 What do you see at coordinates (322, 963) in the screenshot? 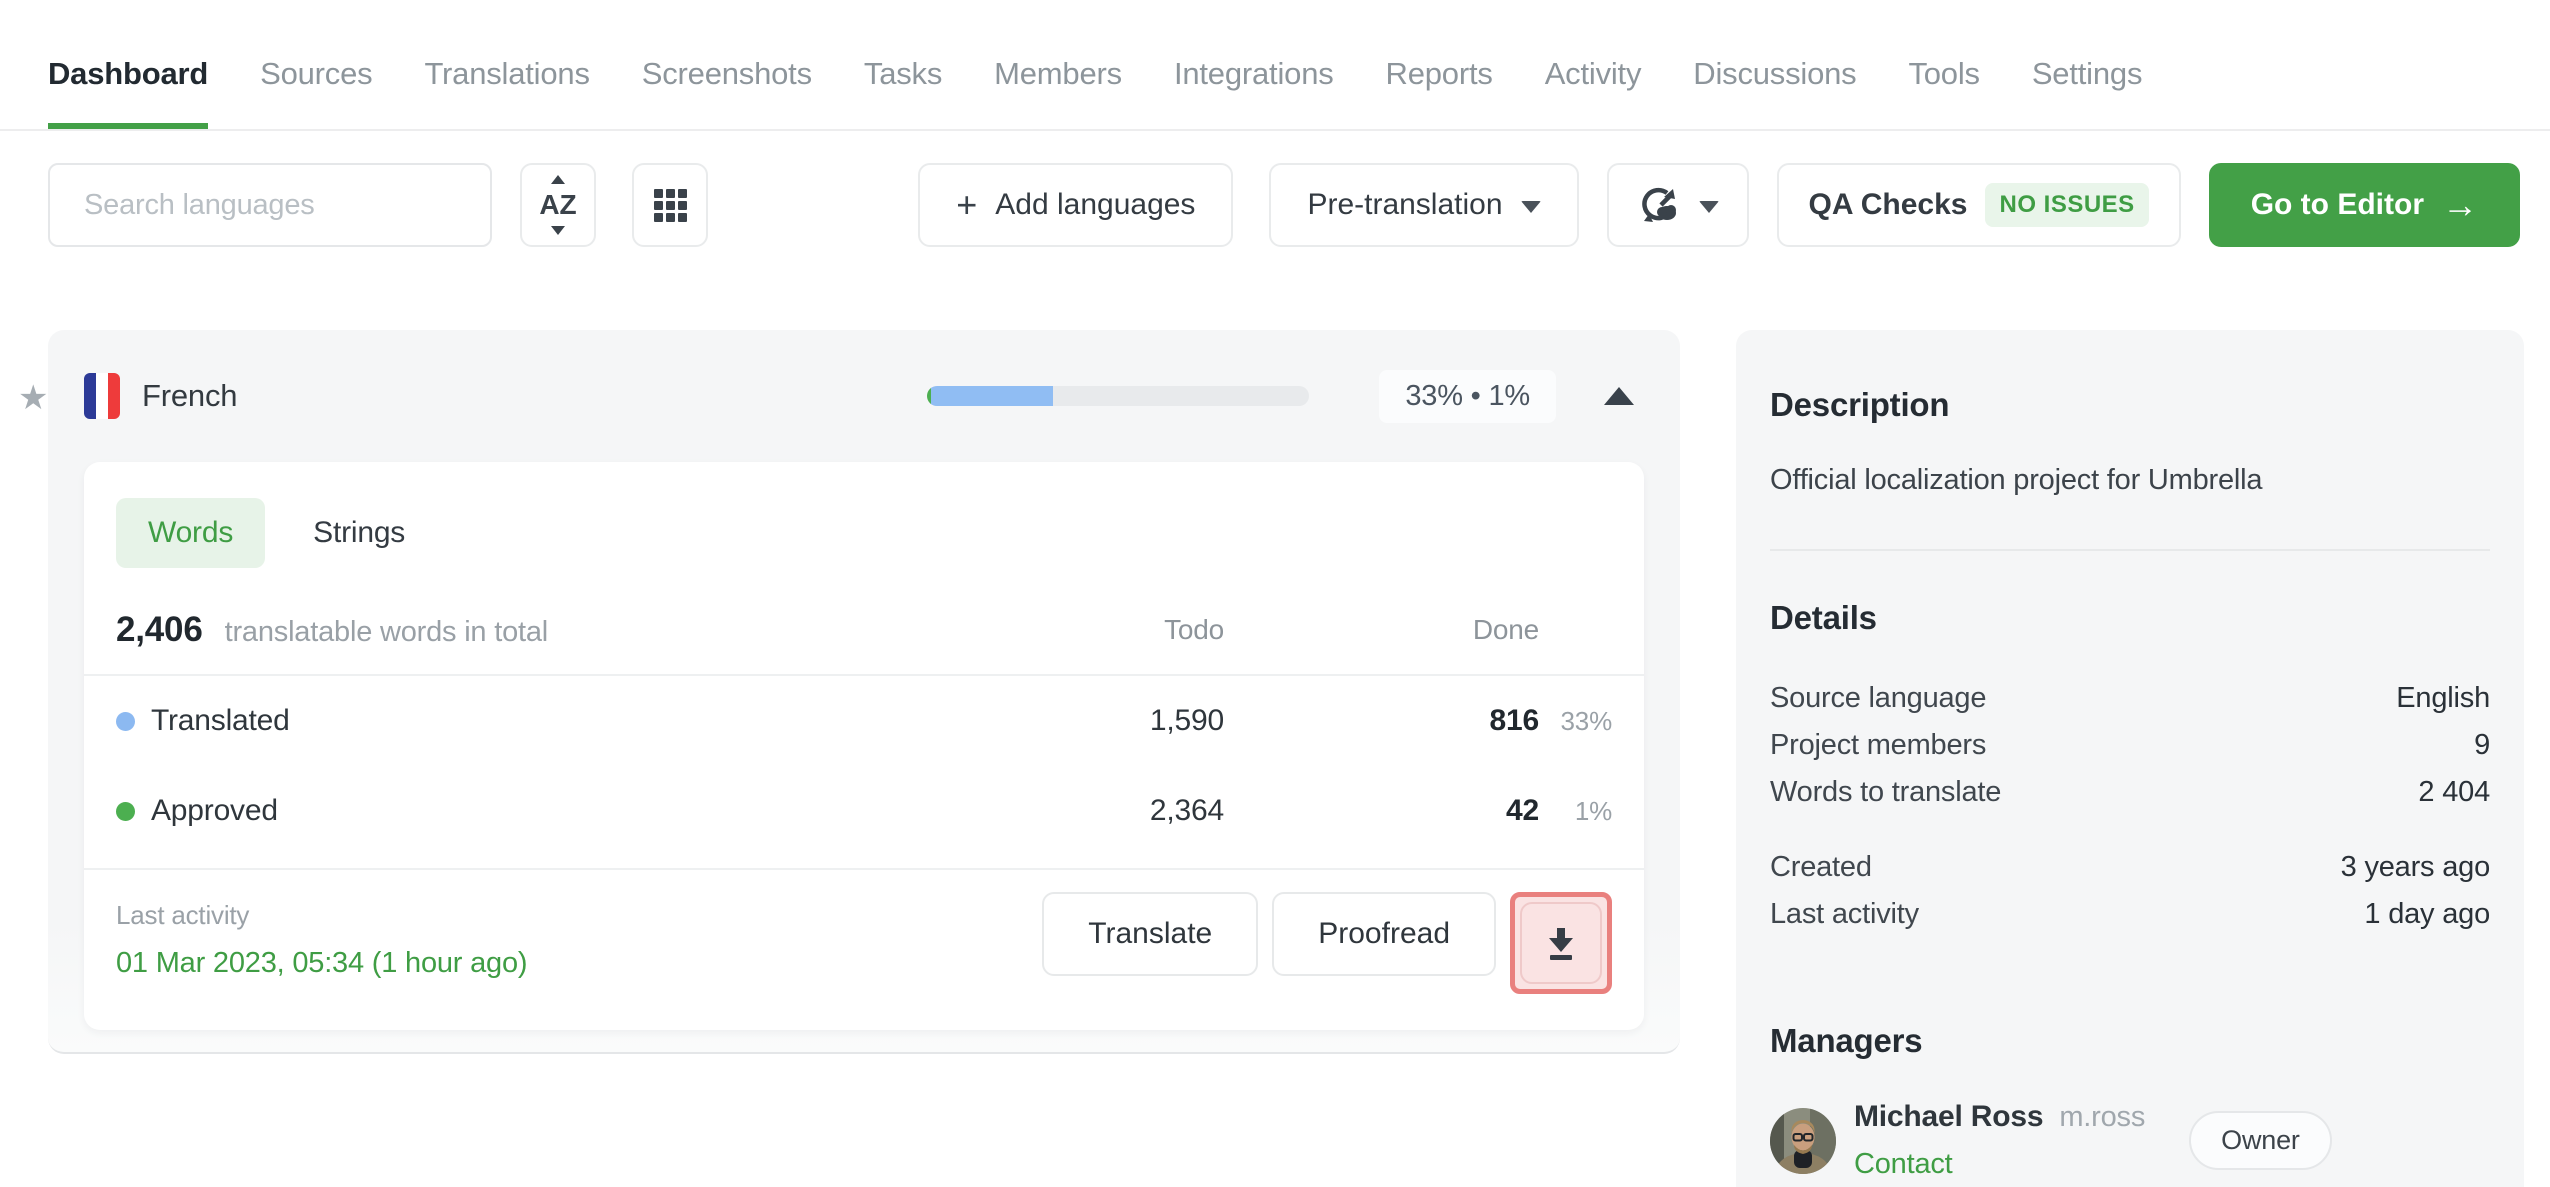
I see `last-activity-date: 01 Mar 2023, 05:34 (1 hour ago)` at bounding box center [322, 963].